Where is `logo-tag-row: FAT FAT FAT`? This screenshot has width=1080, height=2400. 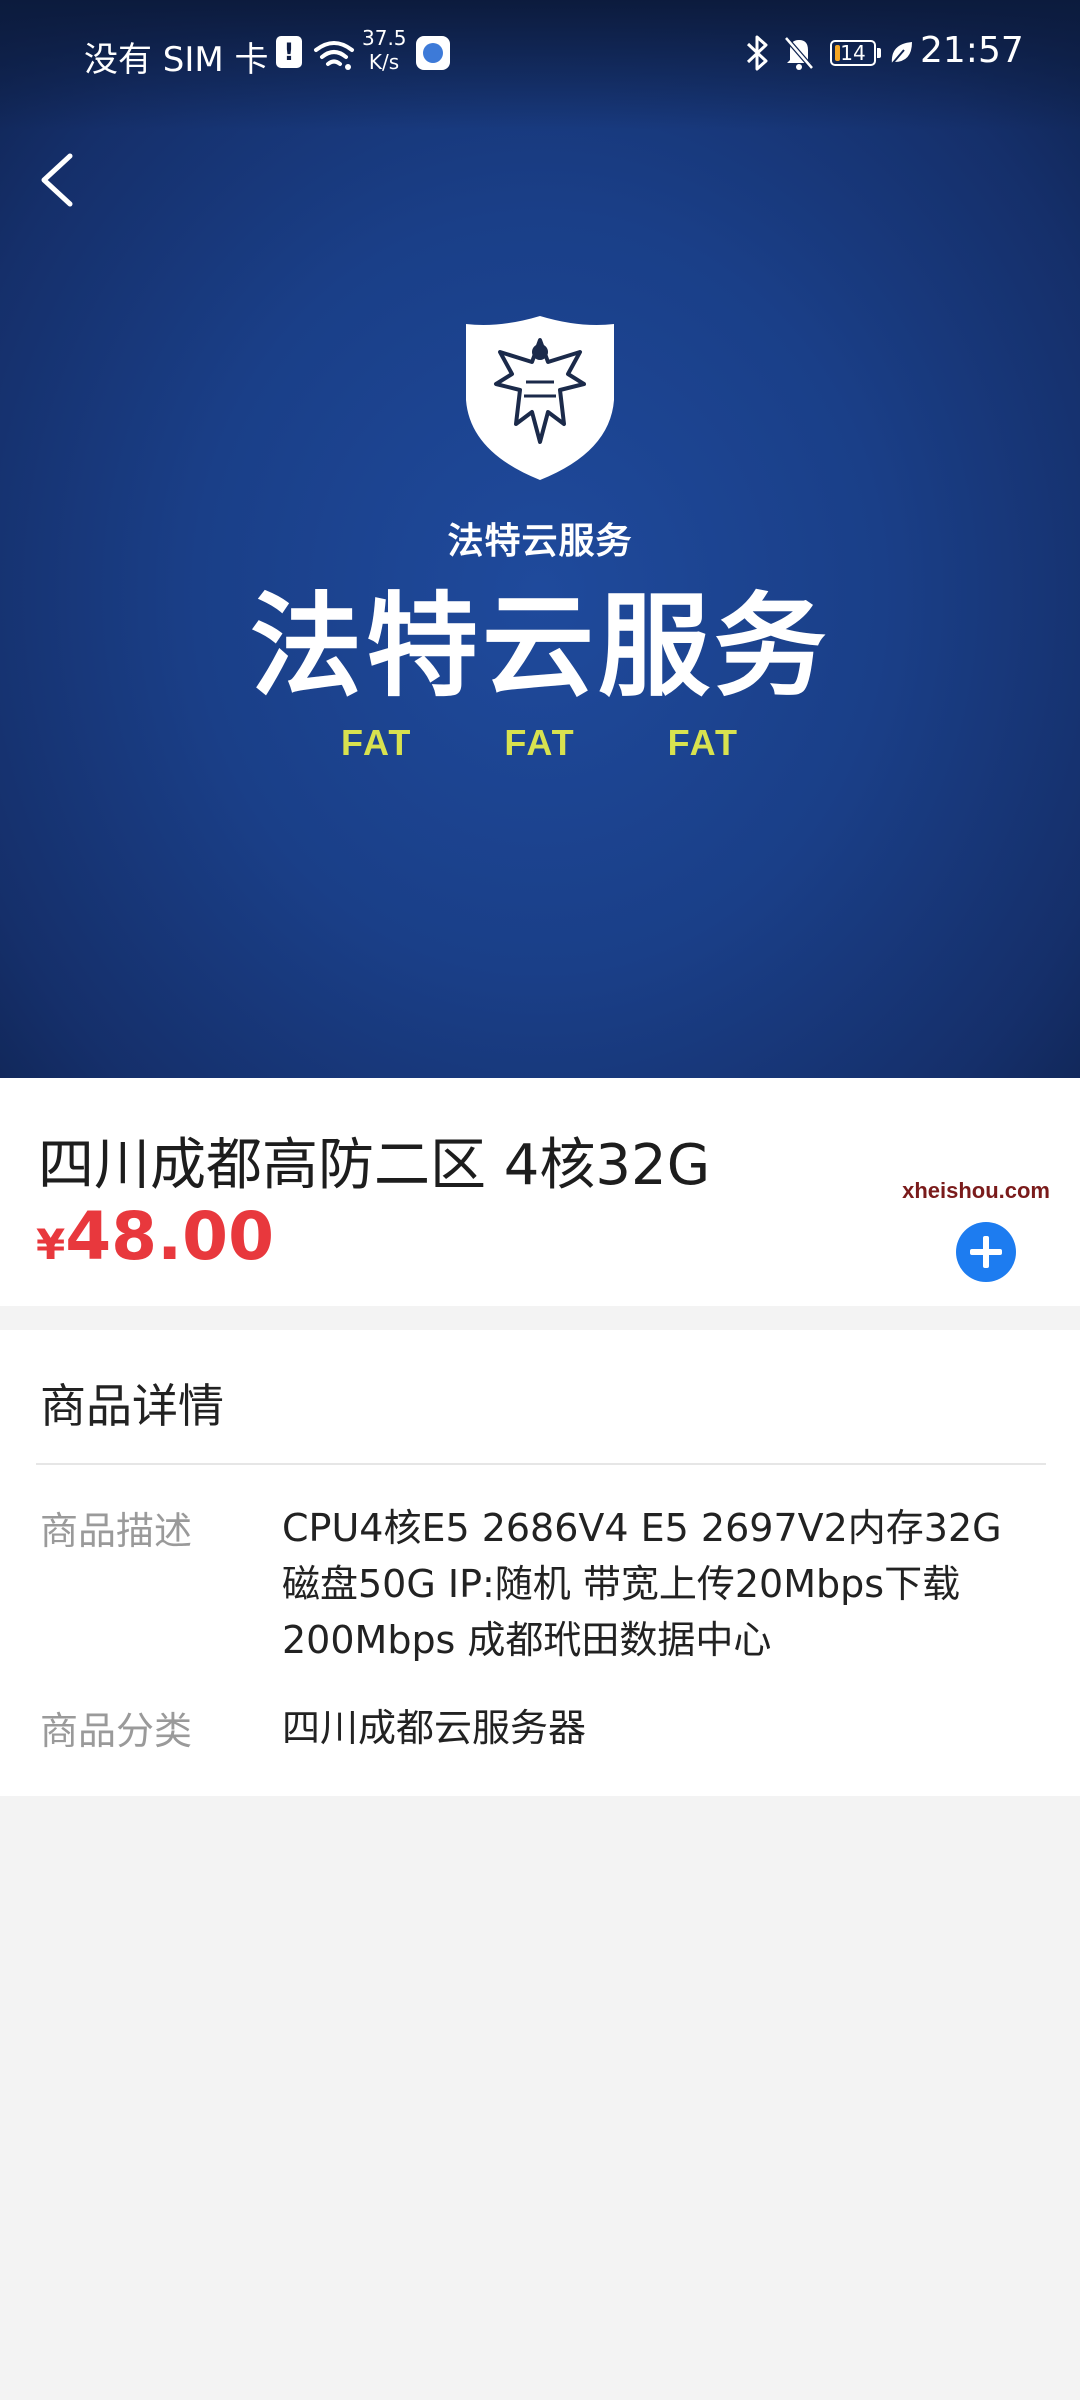
logo-tag-row: FAT FAT FAT is located at coordinates (540, 743).